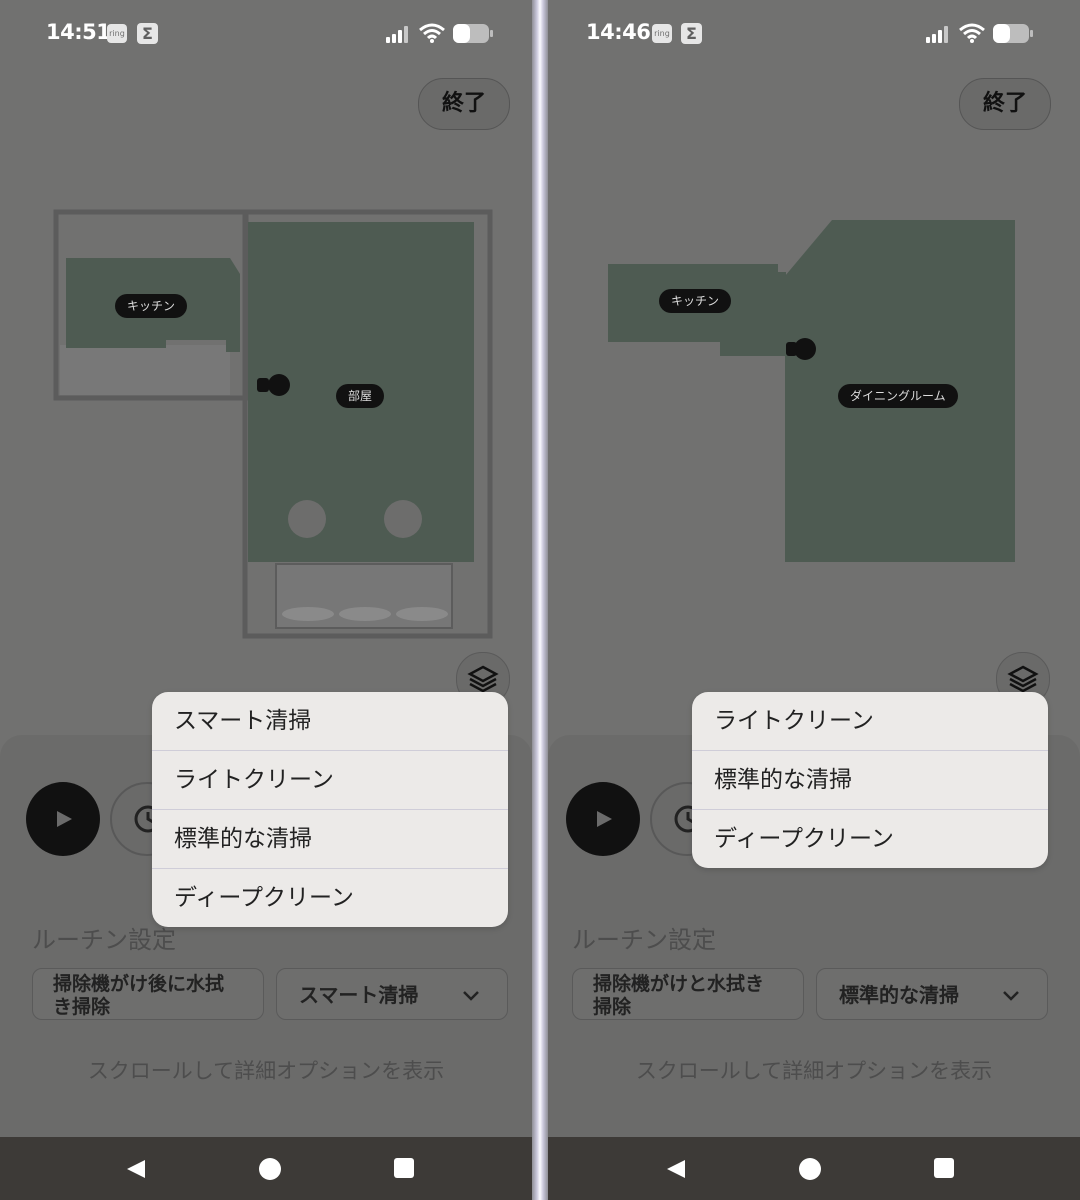 Image resolution: width=1080 pixels, height=1200 pixels. I want to click on clean-mode-line-2: 掃除, so click(612, 1007).